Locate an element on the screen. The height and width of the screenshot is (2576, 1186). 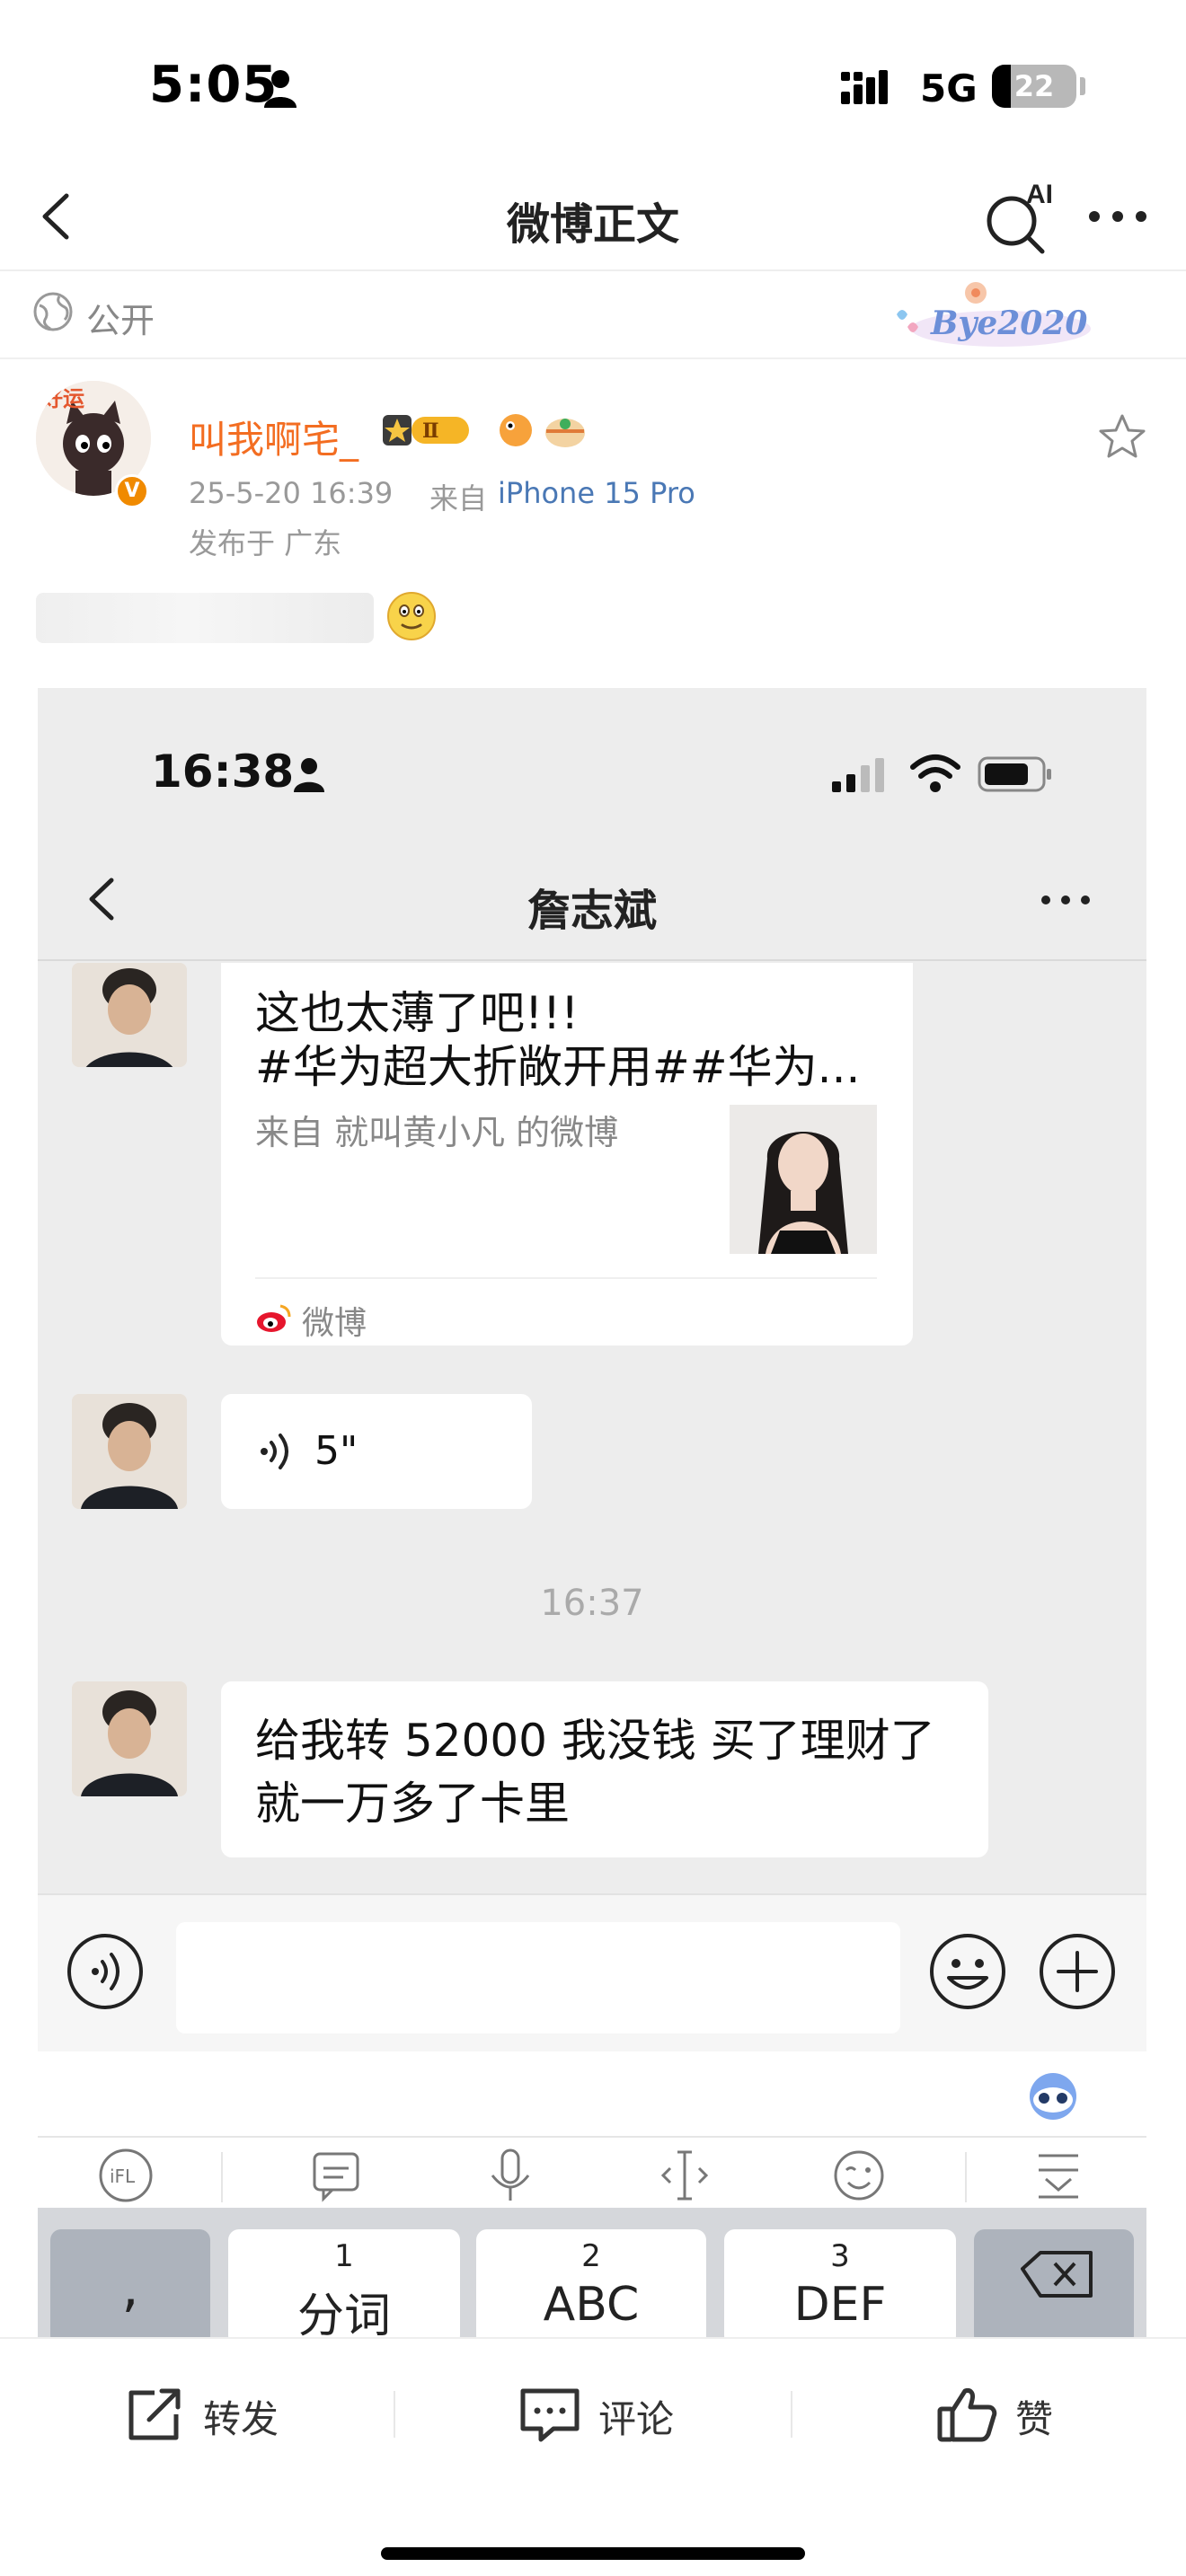
post-location: 发布于 广东 is located at coordinates (265, 543).